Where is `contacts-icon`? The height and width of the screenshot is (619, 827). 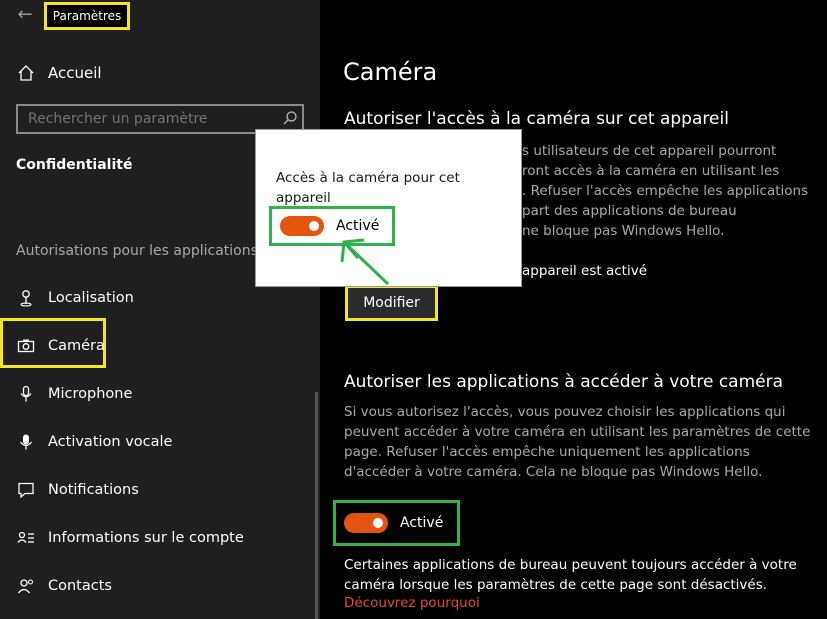
contacts-icon is located at coordinates (26, 586).